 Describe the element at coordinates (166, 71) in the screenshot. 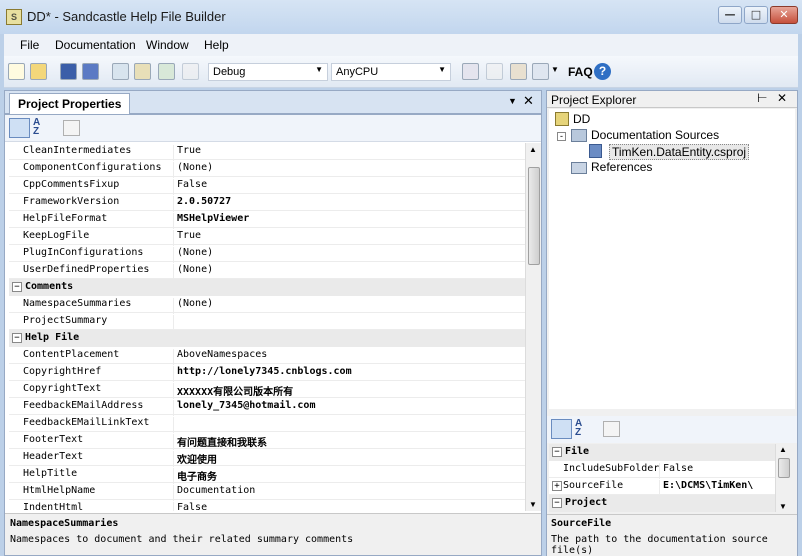

I see `document-icon` at that location.